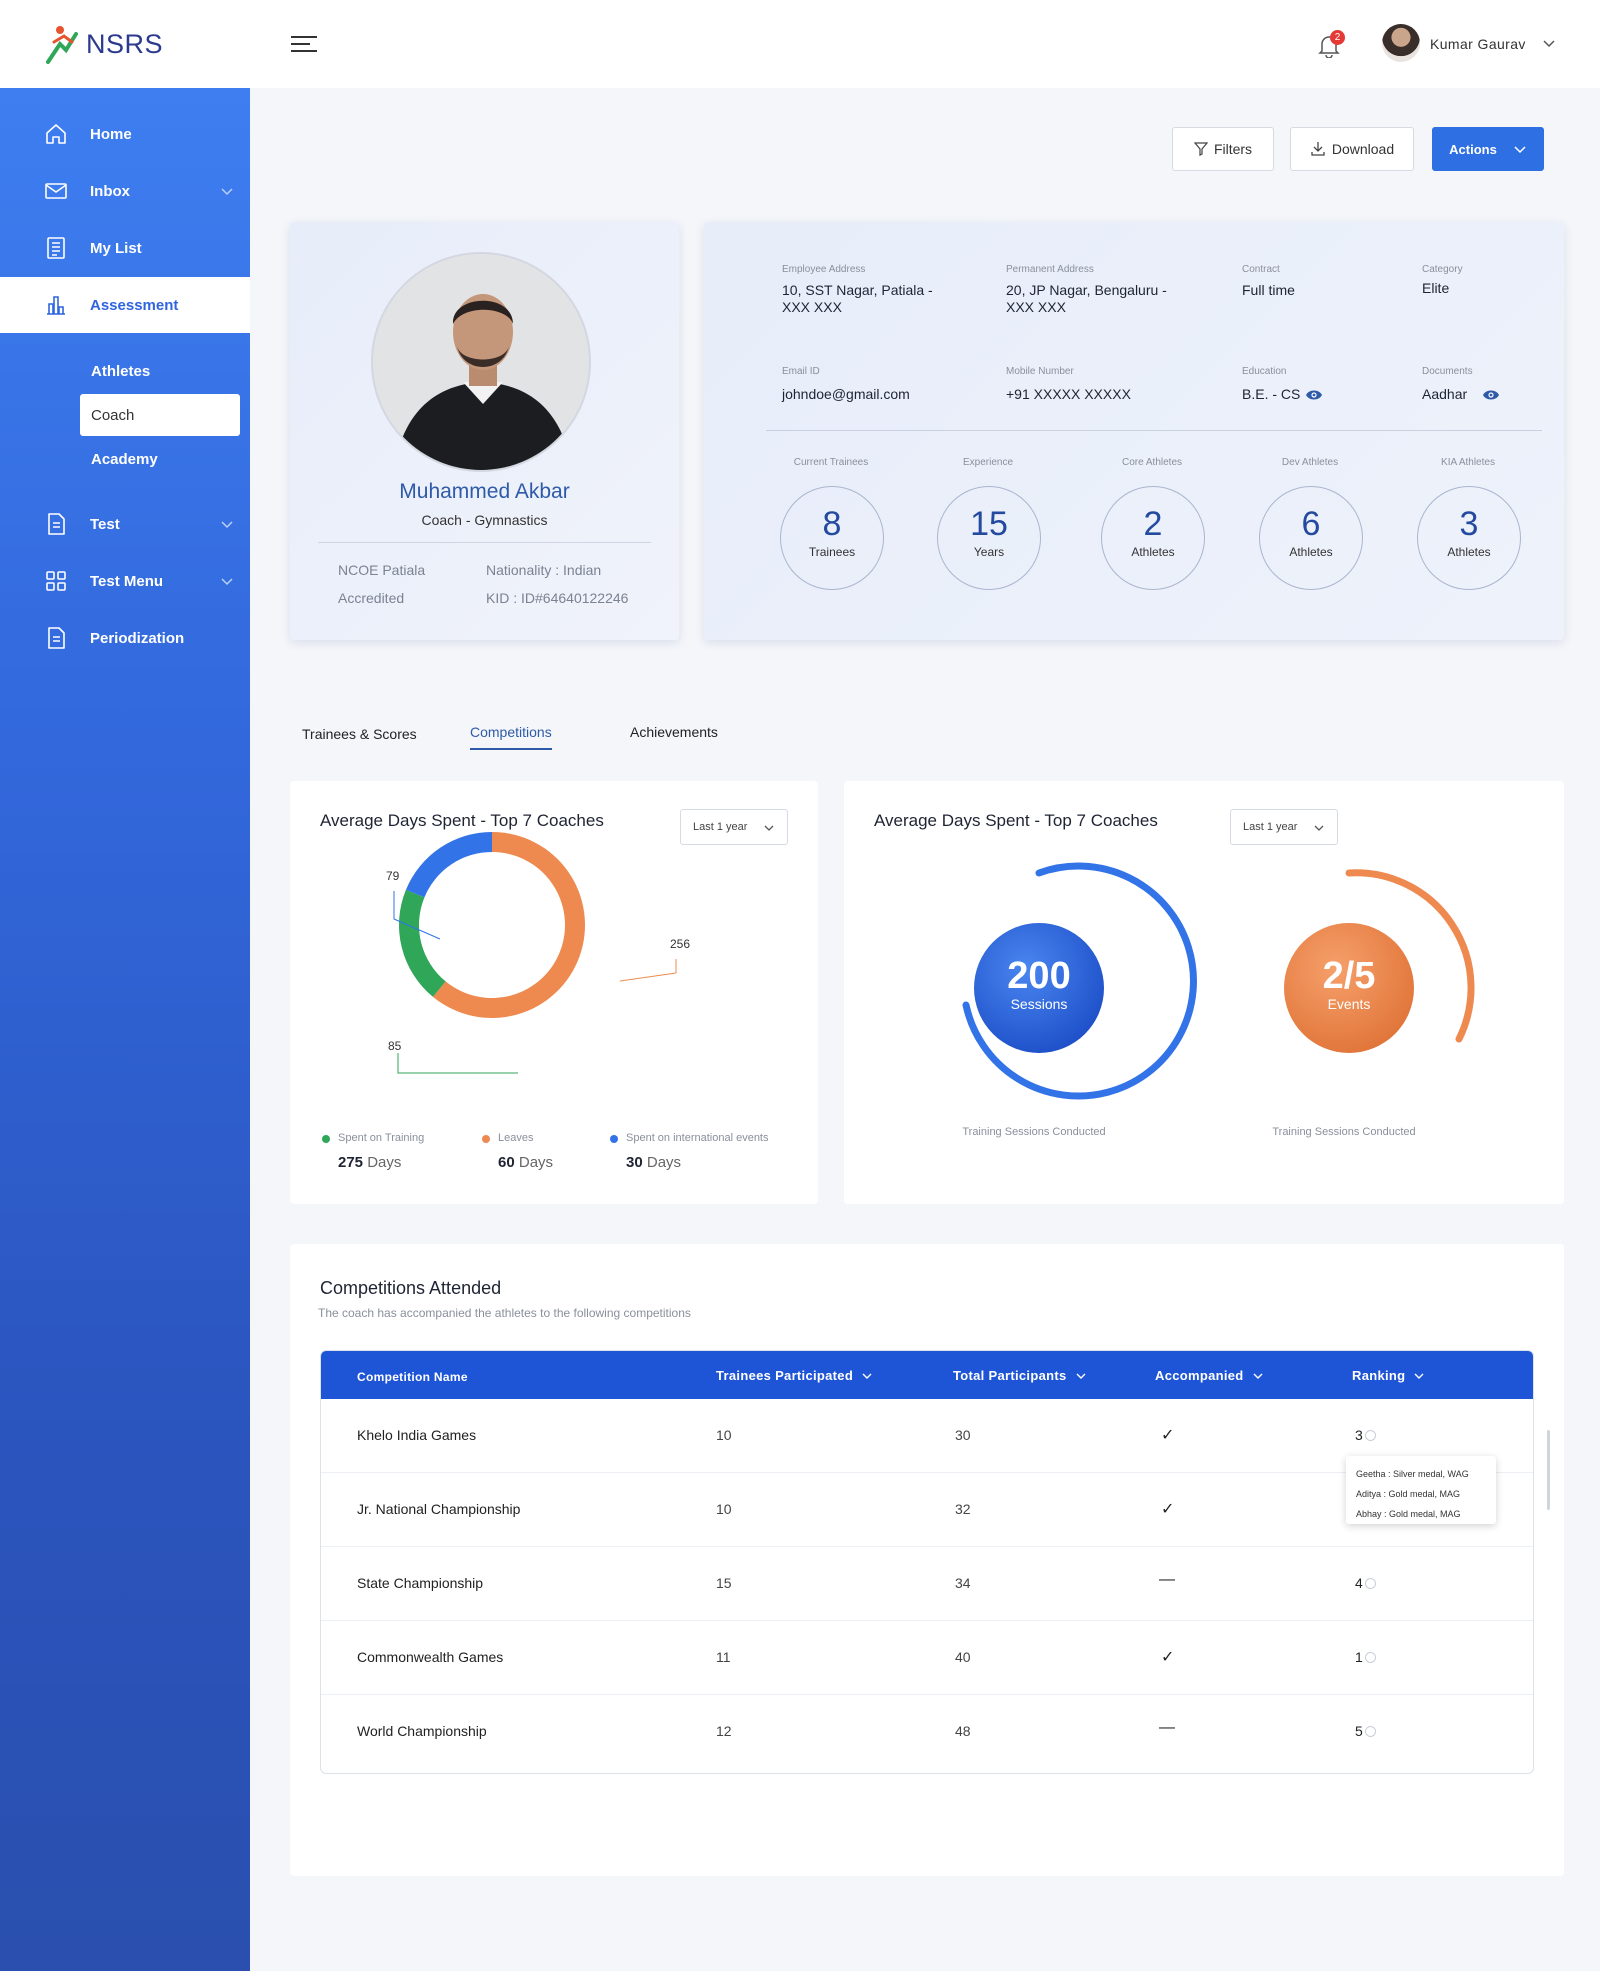  What do you see at coordinates (422, 943) in the screenshot?
I see `donut-slice-spent-on-training` at bounding box center [422, 943].